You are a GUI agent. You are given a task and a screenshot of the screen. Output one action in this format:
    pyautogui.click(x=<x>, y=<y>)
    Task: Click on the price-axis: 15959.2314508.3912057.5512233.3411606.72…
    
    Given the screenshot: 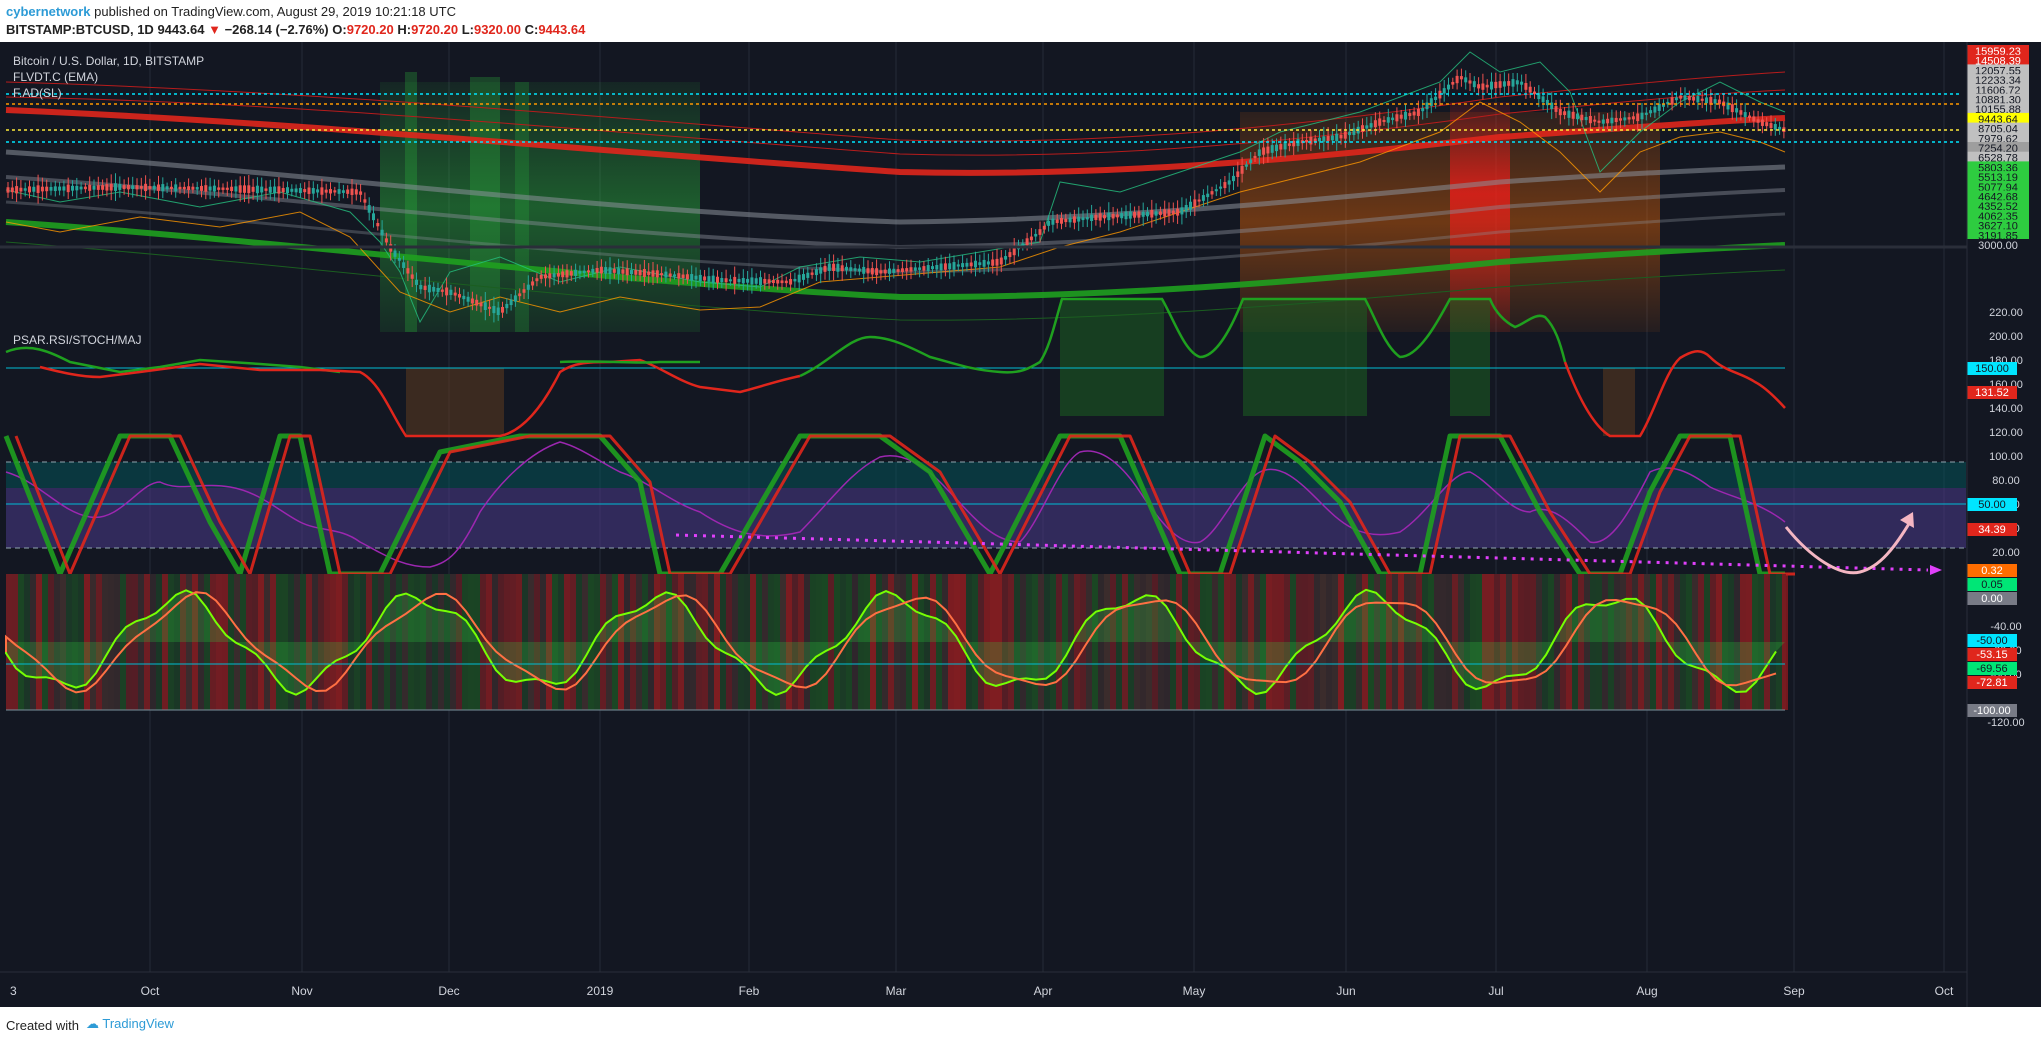 What is the action you would take?
    pyautogui.click(x=1998, y=387)
    